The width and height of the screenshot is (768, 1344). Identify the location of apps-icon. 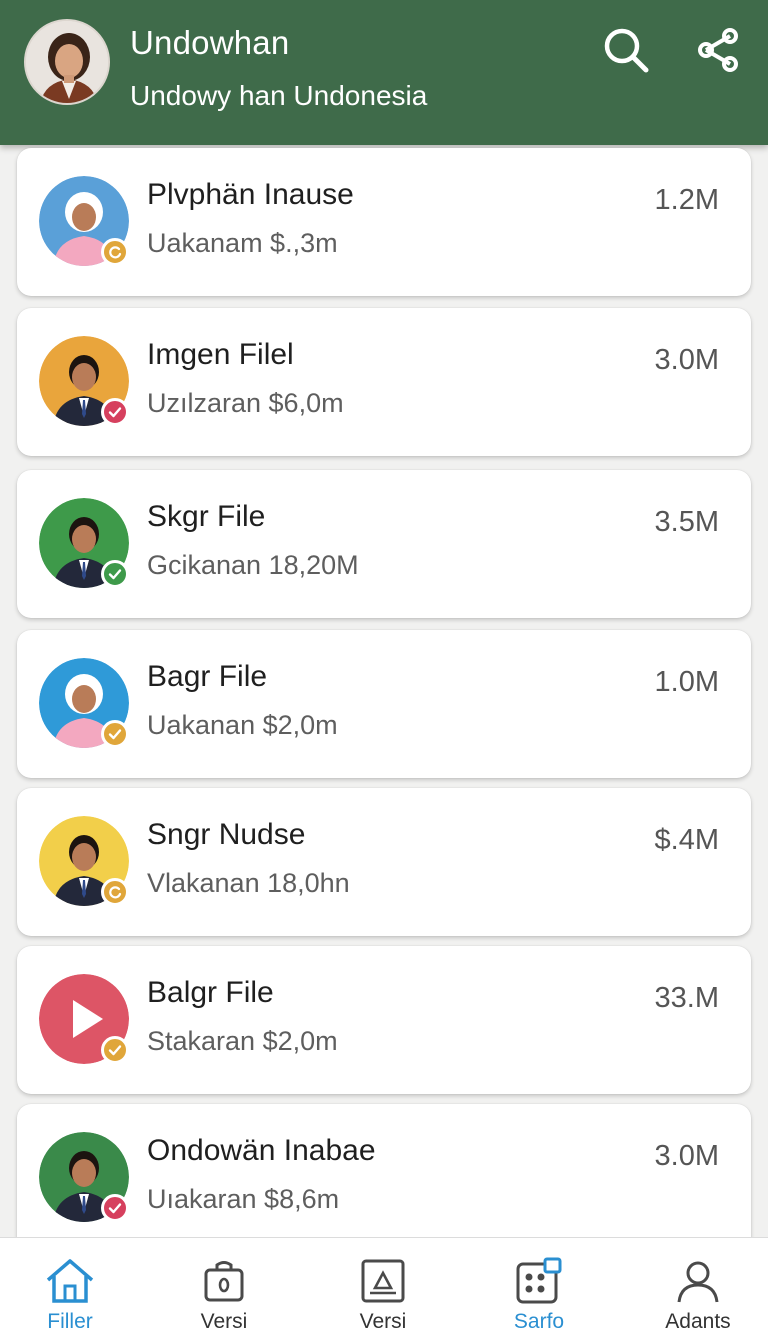
(539, 1281).